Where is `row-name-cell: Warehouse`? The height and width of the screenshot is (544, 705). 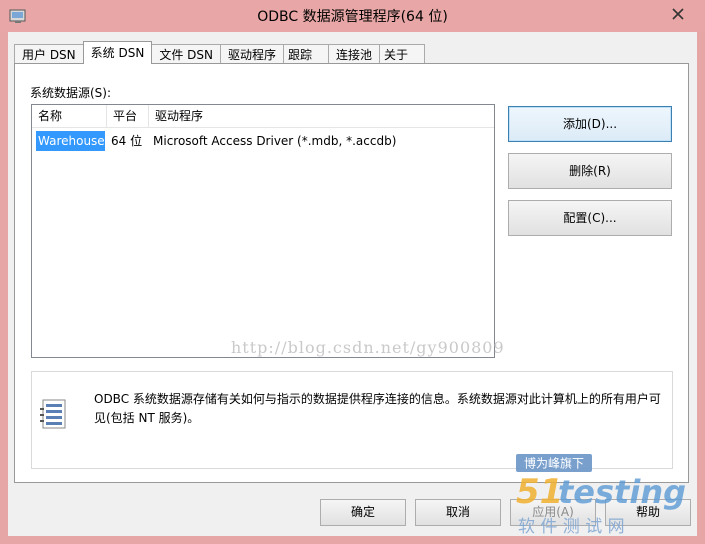
row-name-cell: Warehouse is located at coordinates (70, 141).